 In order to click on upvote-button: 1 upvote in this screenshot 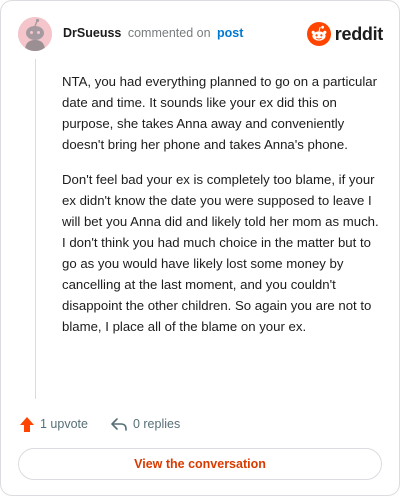, I will do `click(53, 424)`.